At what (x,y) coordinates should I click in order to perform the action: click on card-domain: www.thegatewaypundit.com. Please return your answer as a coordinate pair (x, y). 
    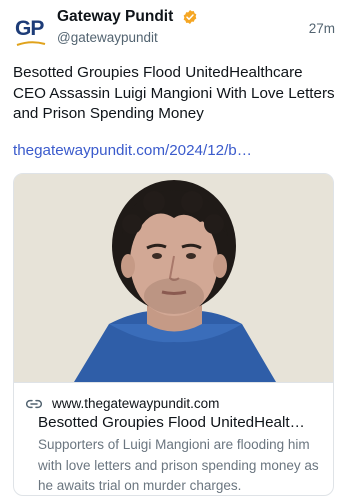
    Looking at the image, I should click on (136, 403).